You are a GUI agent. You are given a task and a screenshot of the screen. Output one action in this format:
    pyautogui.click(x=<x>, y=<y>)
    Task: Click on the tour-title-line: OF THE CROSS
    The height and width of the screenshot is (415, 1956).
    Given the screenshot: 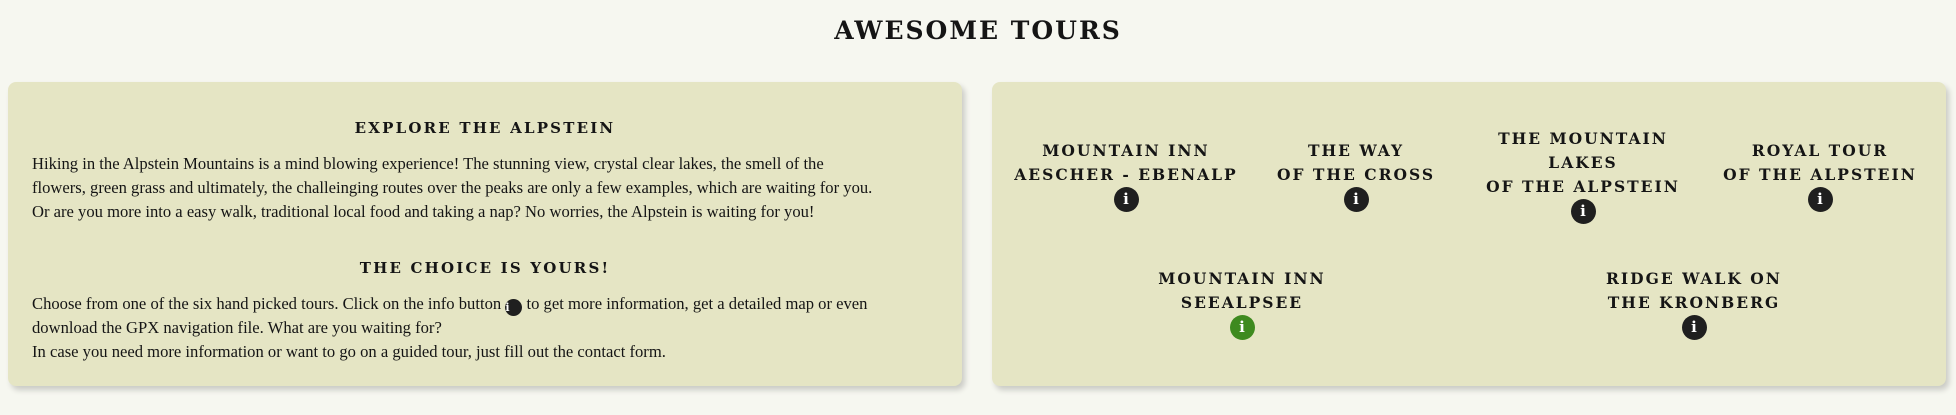 What is the action you would take?
    pyautogui.click(x=1356, y=174)
    